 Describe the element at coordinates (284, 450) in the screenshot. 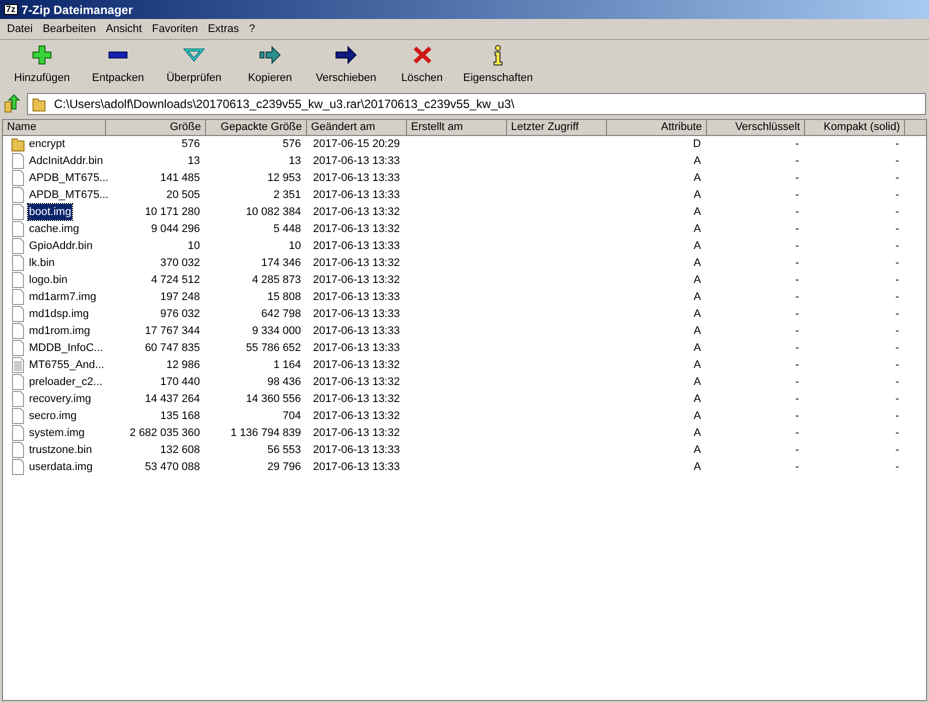

I see `table-cell-text: 56 553` at that location.